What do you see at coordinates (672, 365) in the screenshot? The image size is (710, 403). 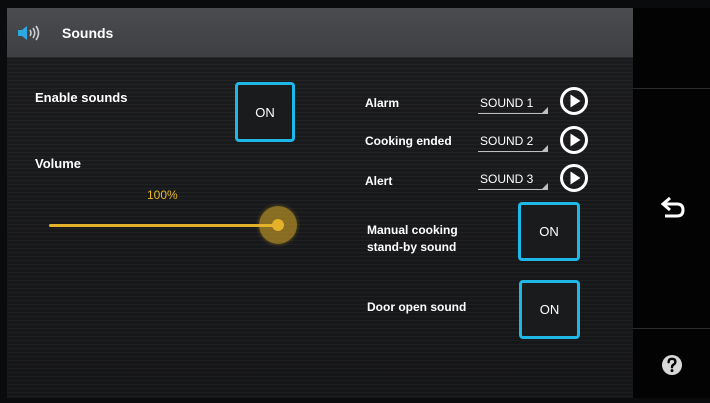 I see `help-icon` at bounding box center [672, 365].